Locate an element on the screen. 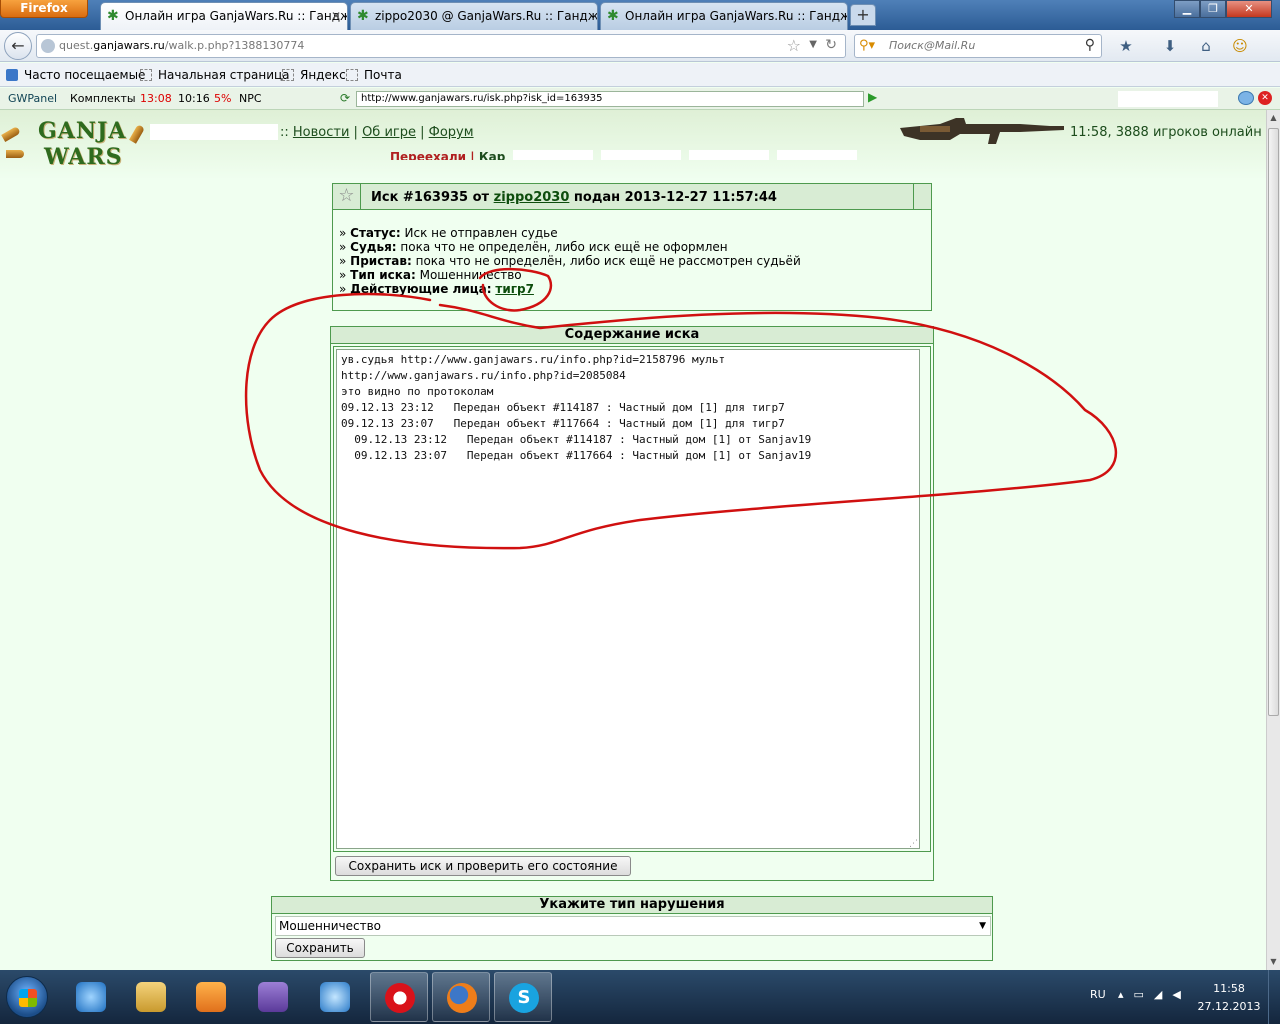 Image resolution: width=1280 pixels, height=1024 pixels. nav-about-link: Об игре is located at coordinates (389, 132).